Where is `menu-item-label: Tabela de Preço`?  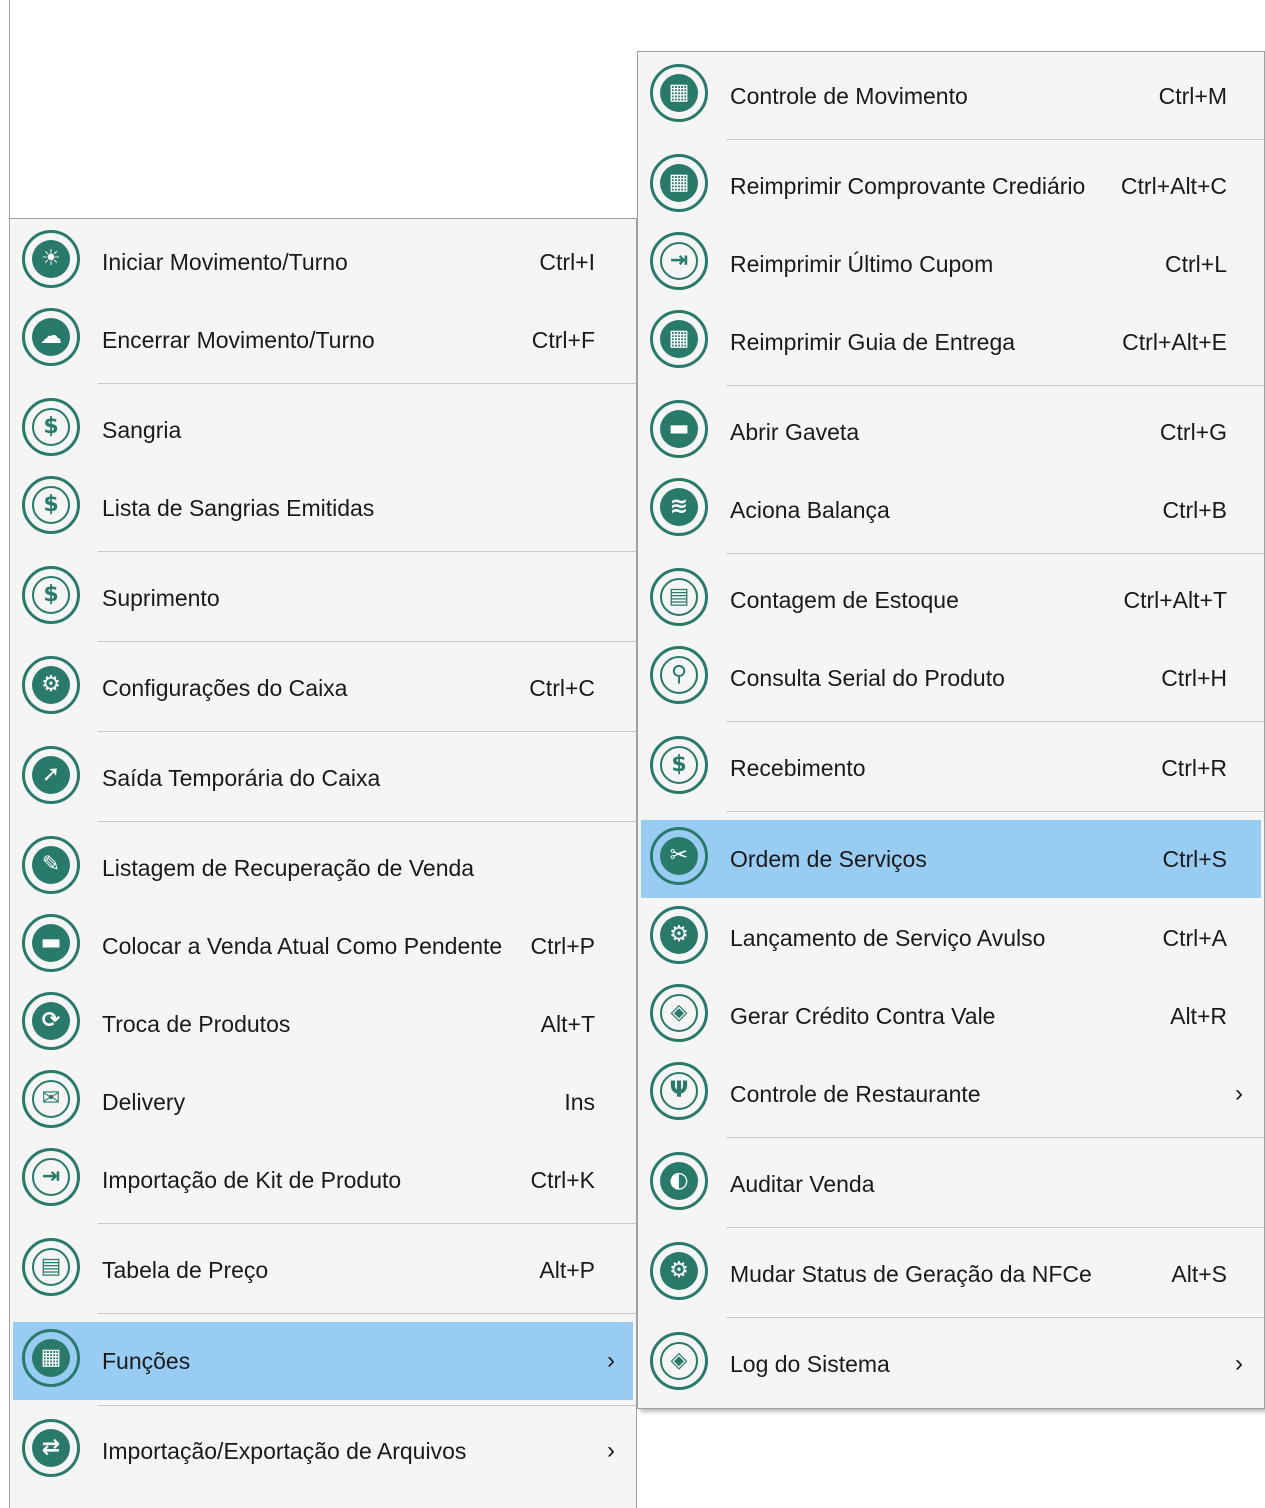
menu-item-label: Tabela de Preço is located at coordinates (185, 1270).